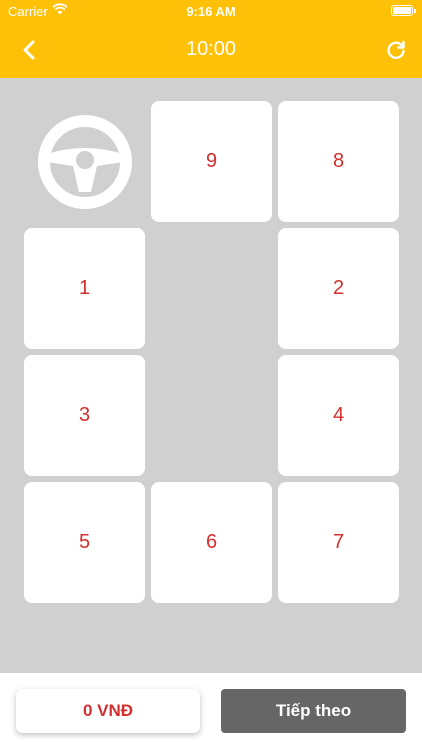 This screenshot has height=750, width=422. I want to click on status-bar: Carrier 9:16 AM, so click(211, 11).